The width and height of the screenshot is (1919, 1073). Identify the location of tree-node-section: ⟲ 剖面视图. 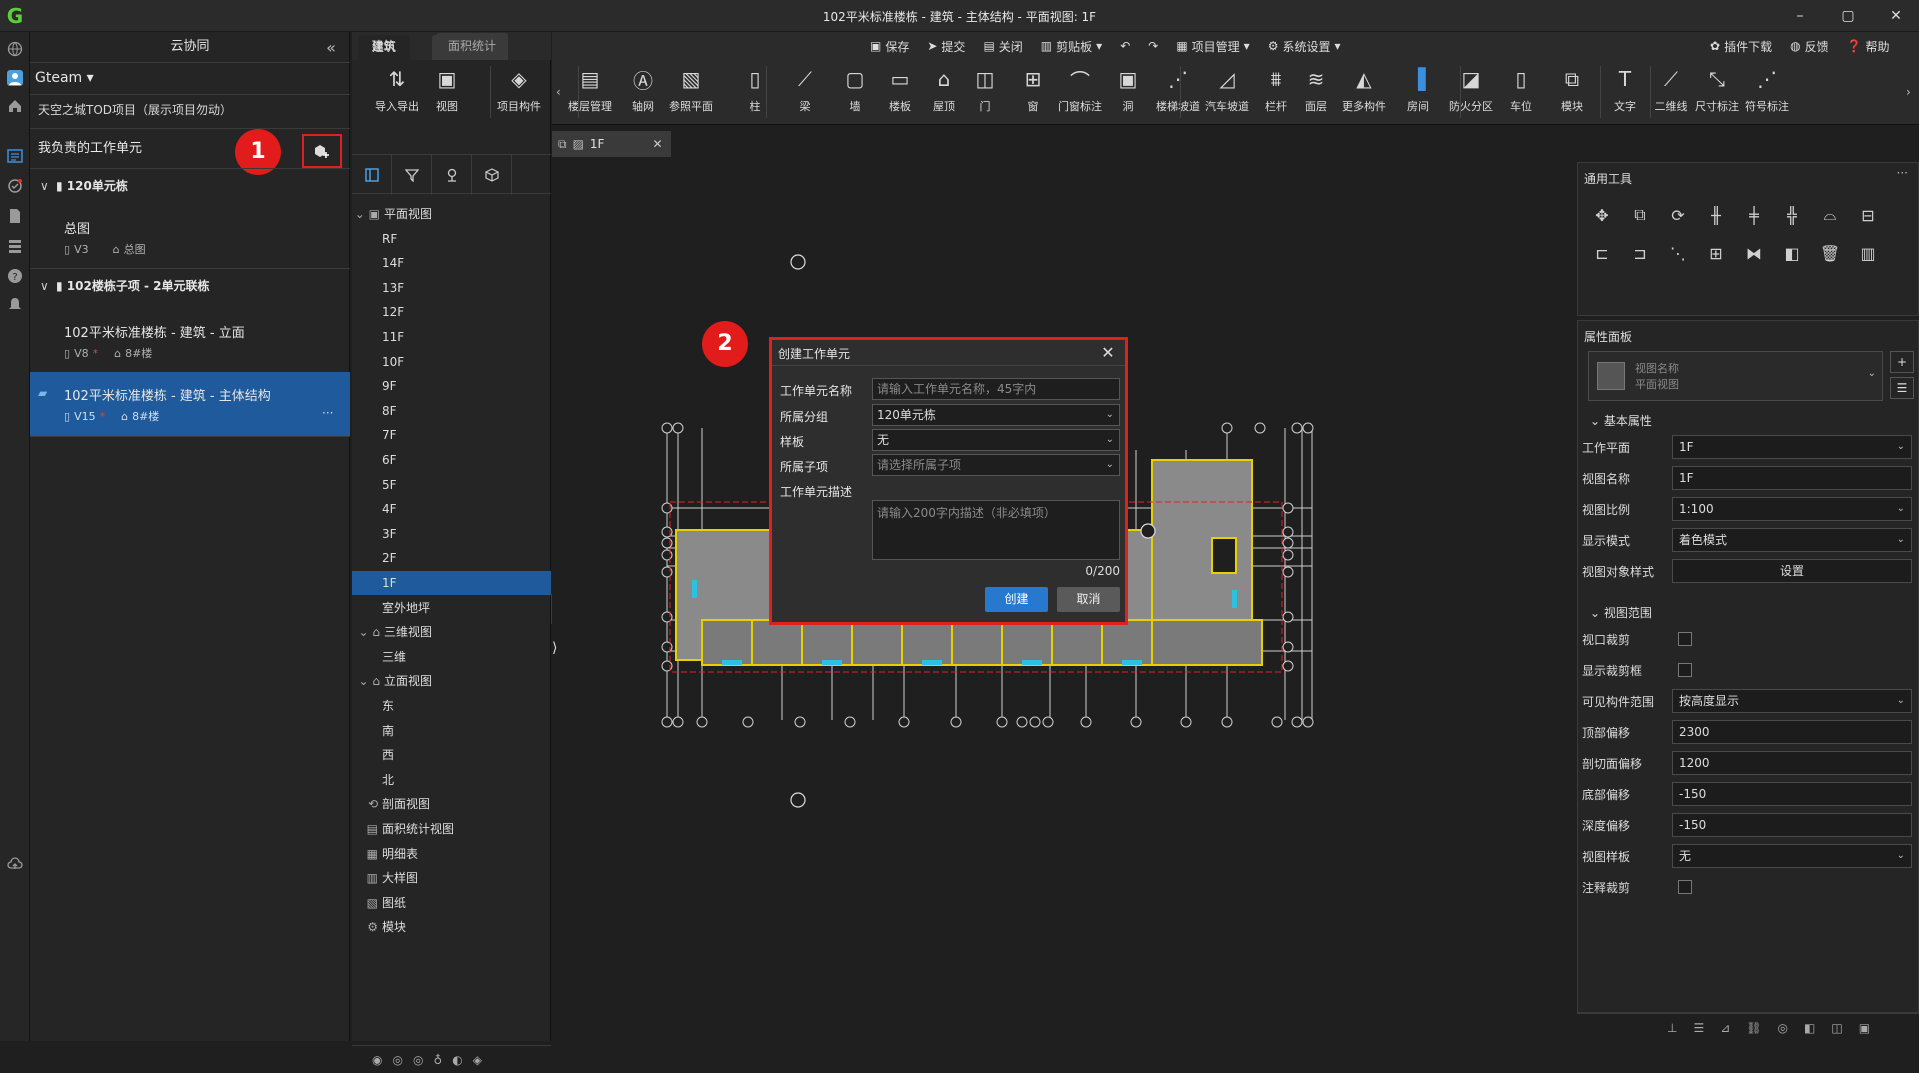
(451, 804).